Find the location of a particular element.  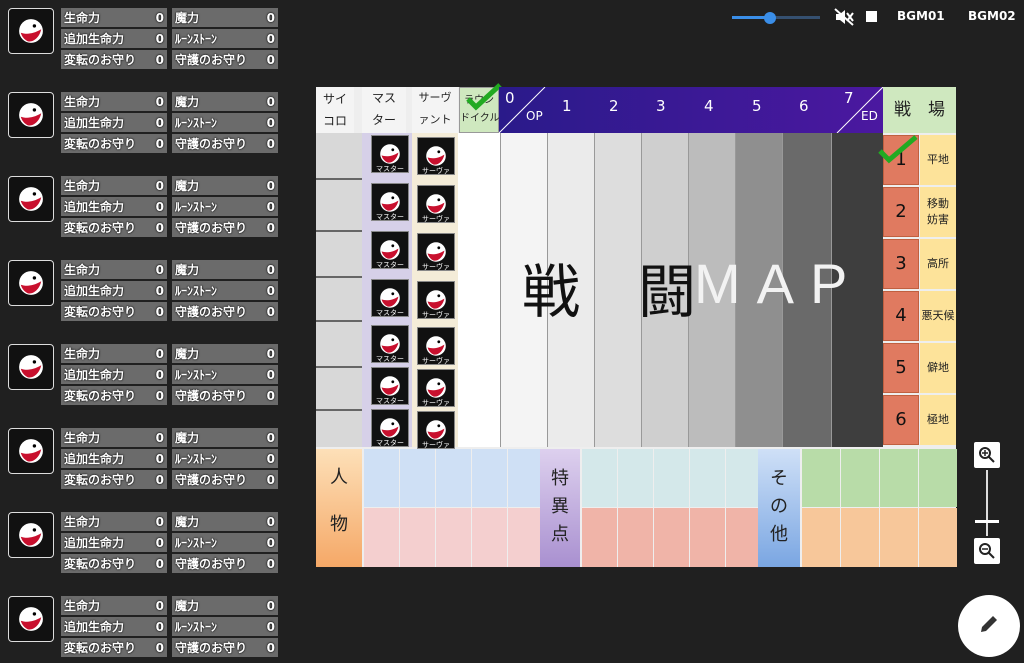

field-row: 5 僻地 is located at coordinates (919, 368).